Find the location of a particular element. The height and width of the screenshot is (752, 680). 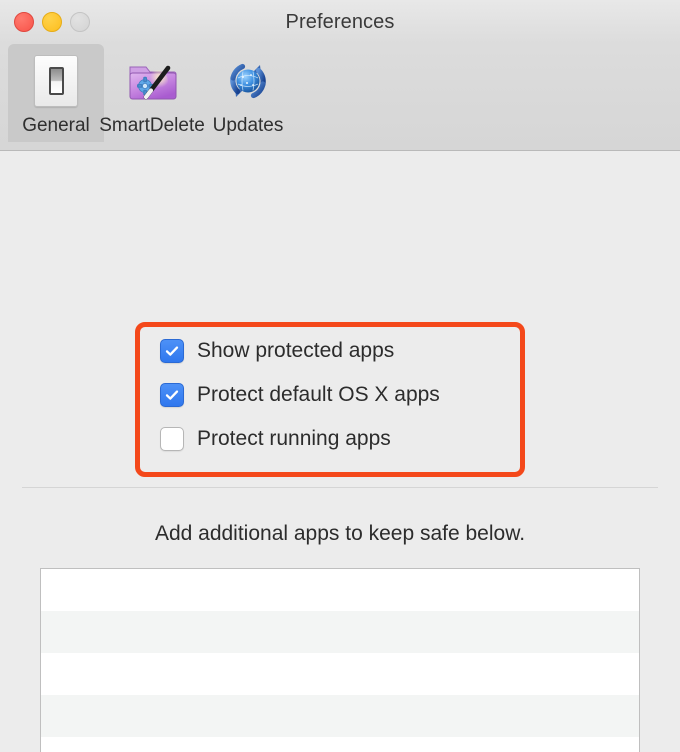

checkbox-label-protect-running-apps: Protect running apps is located at coordinates (294, 438).